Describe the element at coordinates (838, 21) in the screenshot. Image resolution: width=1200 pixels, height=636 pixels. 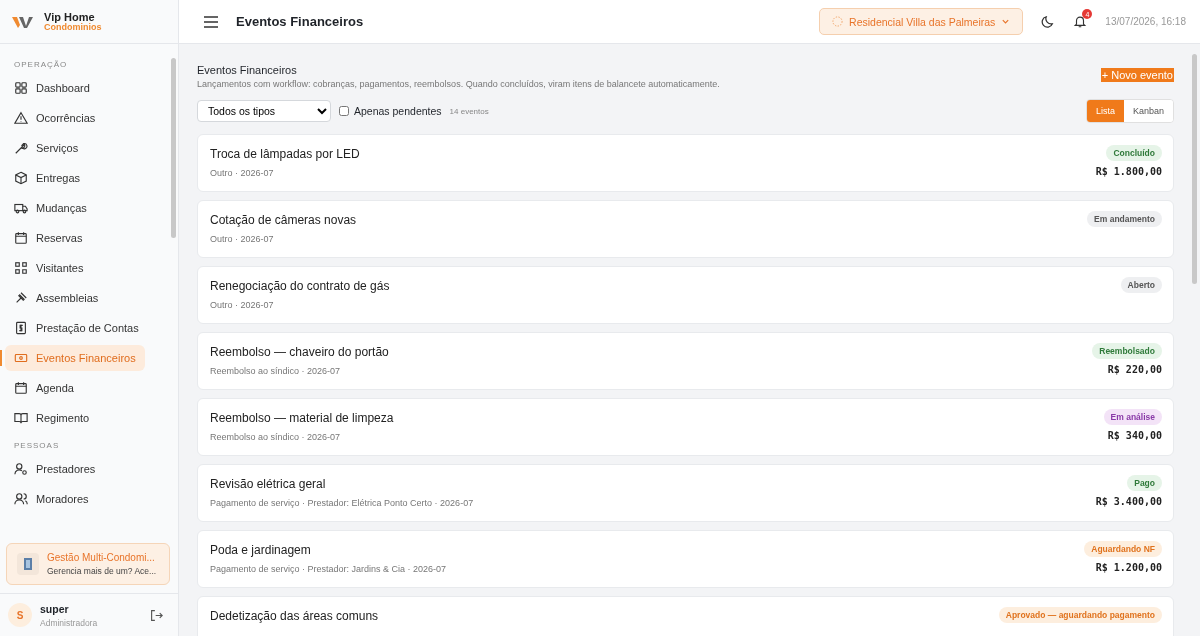
I see `spinner-icon` at that location.